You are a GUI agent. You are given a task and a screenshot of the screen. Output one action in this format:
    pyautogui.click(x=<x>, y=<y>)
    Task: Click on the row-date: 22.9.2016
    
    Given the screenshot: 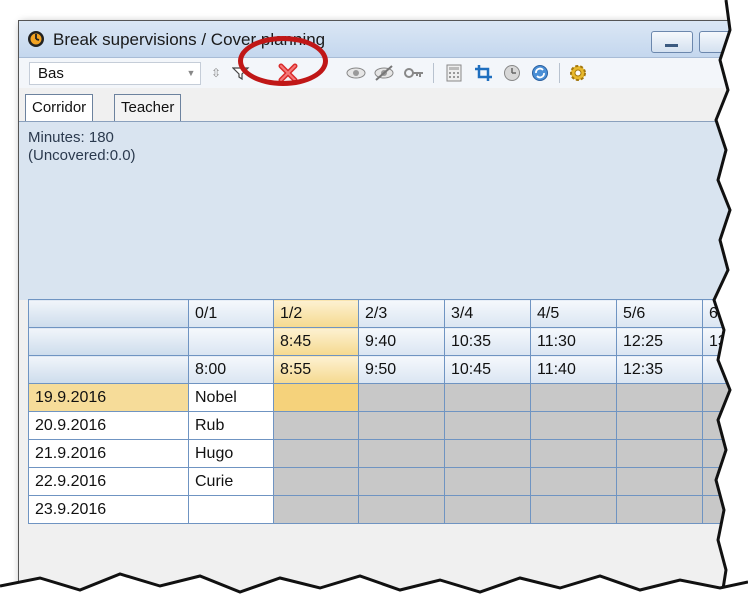 What is the action you would take?
    pyautogui.click(x=108, y=481)
    